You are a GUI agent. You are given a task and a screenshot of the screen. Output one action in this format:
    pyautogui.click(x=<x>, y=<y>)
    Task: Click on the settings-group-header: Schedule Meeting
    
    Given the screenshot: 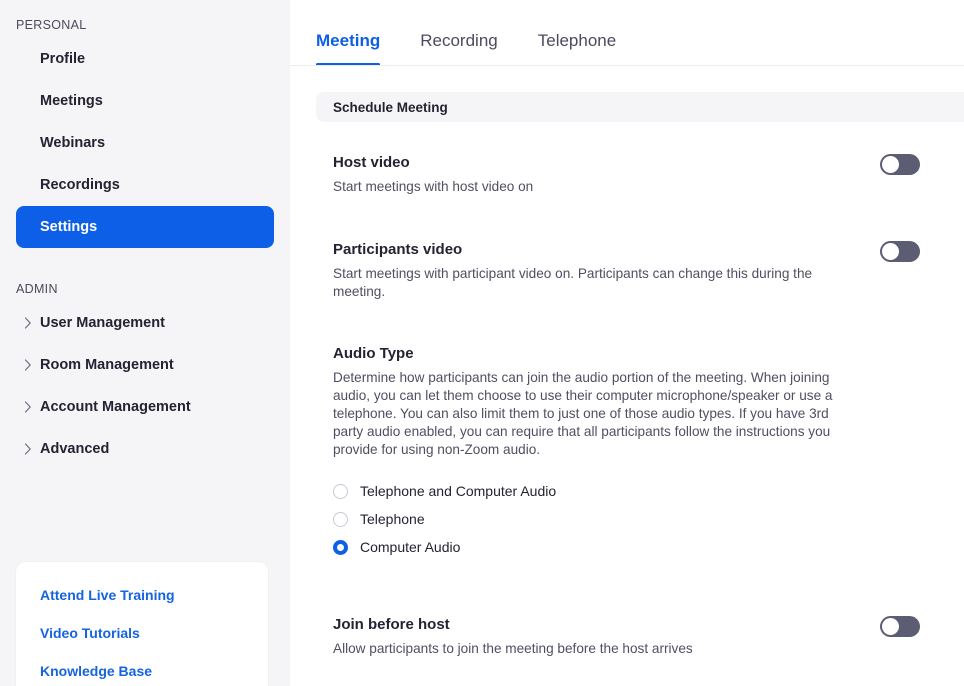 What is the action you would take?
    pyautogui.click(x=640, y=107)
    